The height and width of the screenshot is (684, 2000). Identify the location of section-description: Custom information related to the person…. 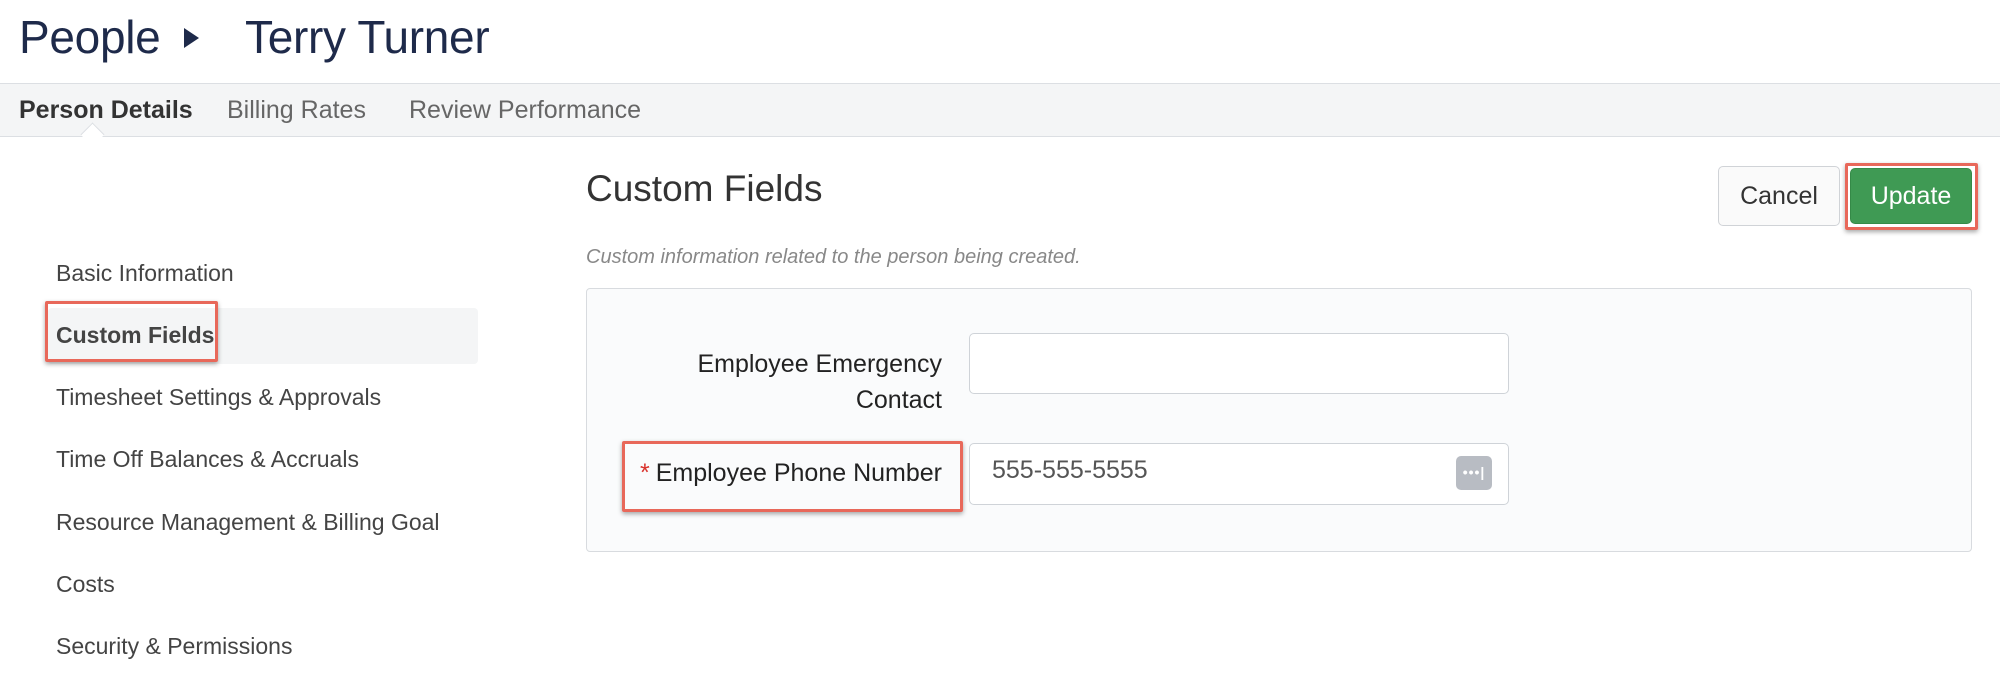
(833, 257).